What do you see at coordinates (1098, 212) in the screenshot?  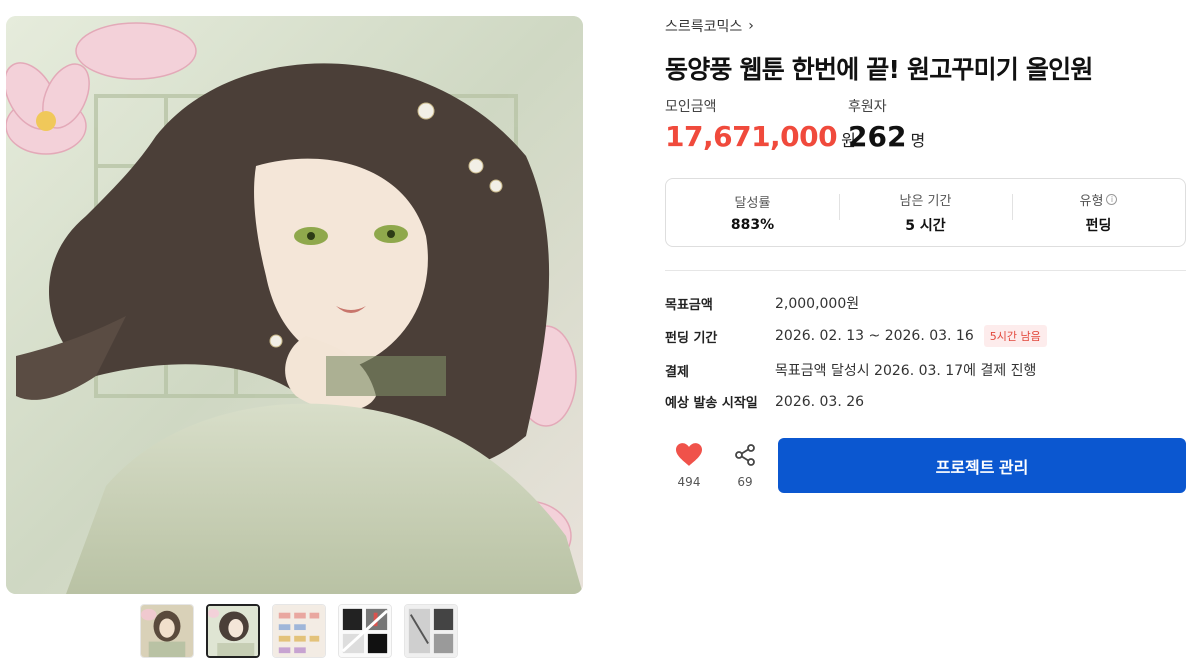 I see `summary-type: 유형 i 펀딩` at bounding box center [1098, 212].